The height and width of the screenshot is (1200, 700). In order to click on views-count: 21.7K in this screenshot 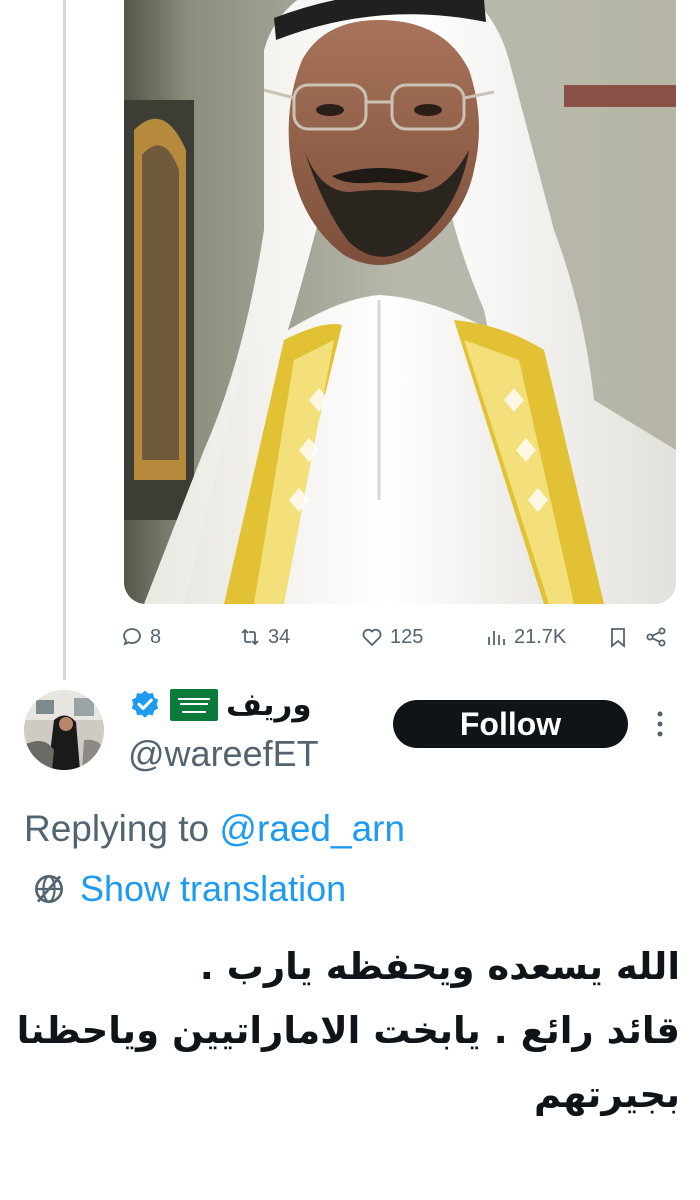, I will do `click(540, 637)`.